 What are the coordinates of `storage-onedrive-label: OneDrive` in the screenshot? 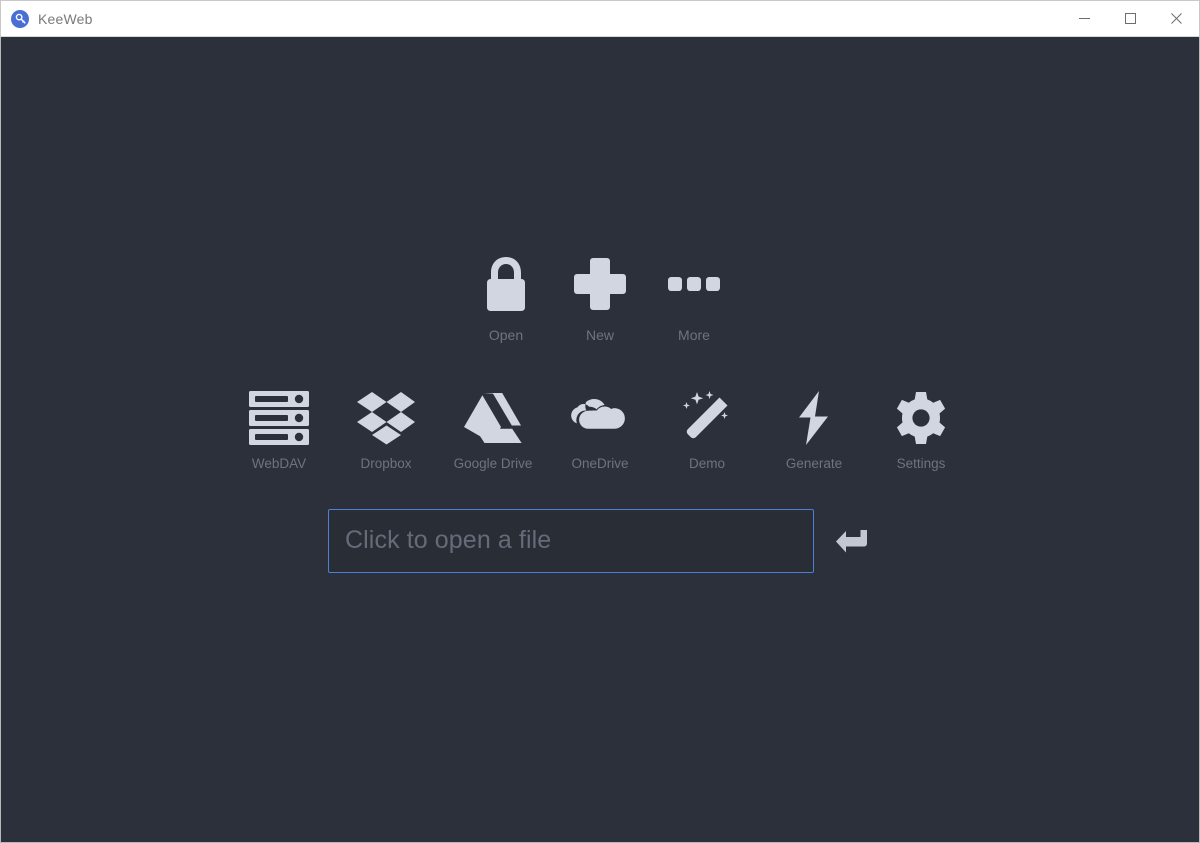 It's located at (600, 463).